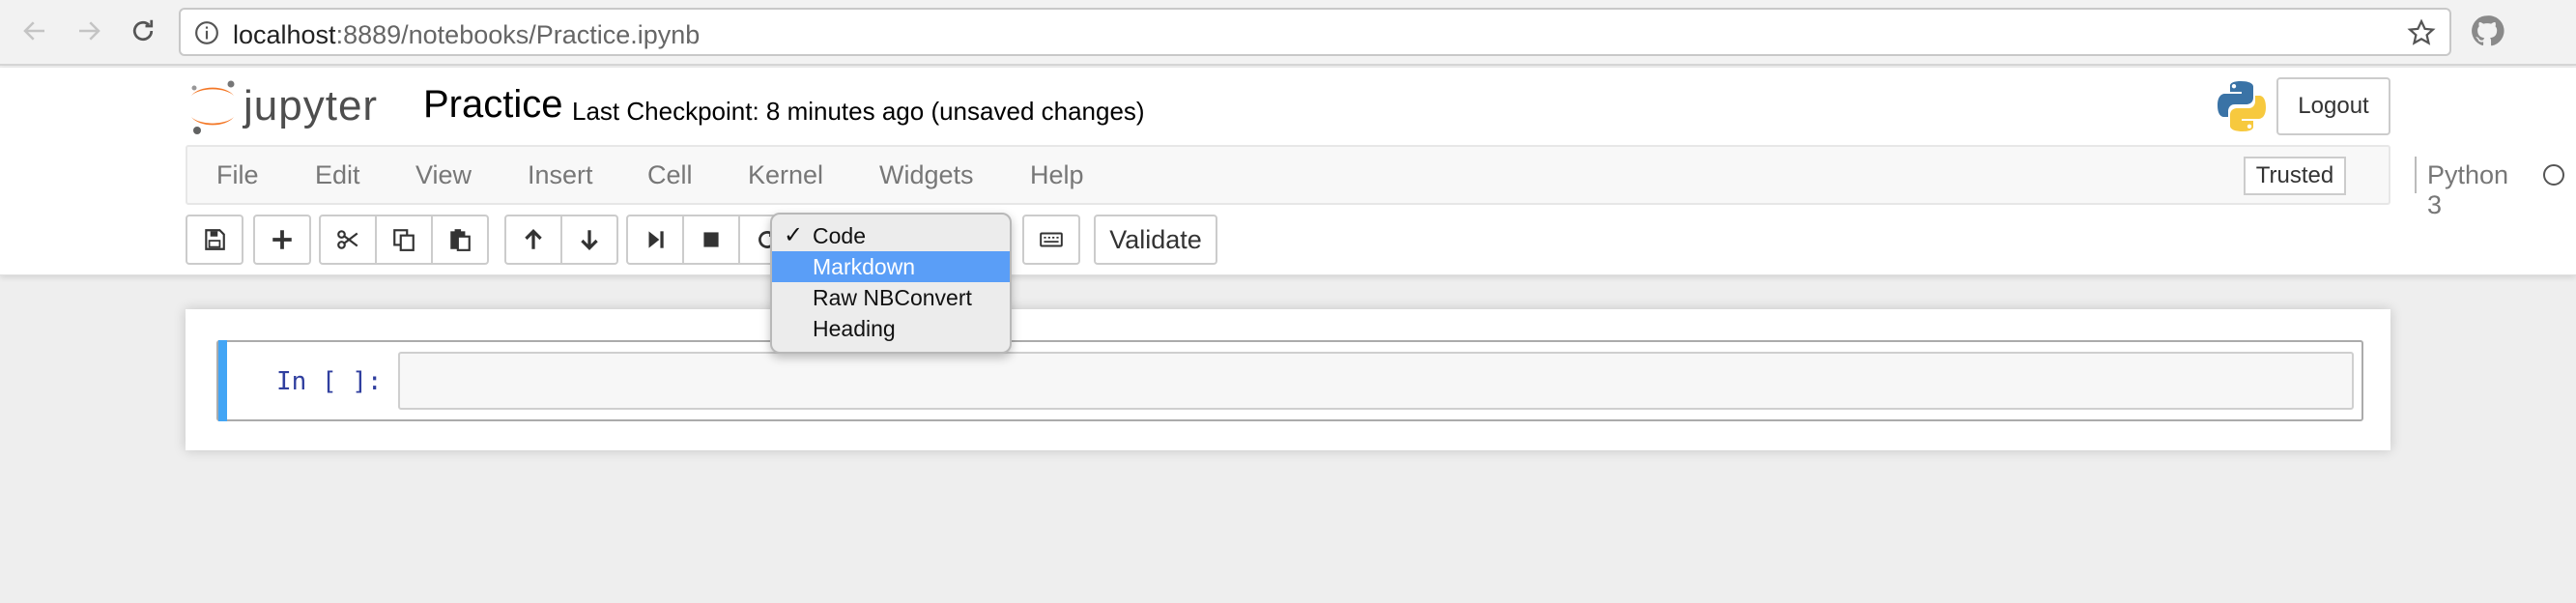  What do you see at coordinates (213, 107) in the screenshot?
I see `jupyter-logo-icon` at bounding box center [213, 107].